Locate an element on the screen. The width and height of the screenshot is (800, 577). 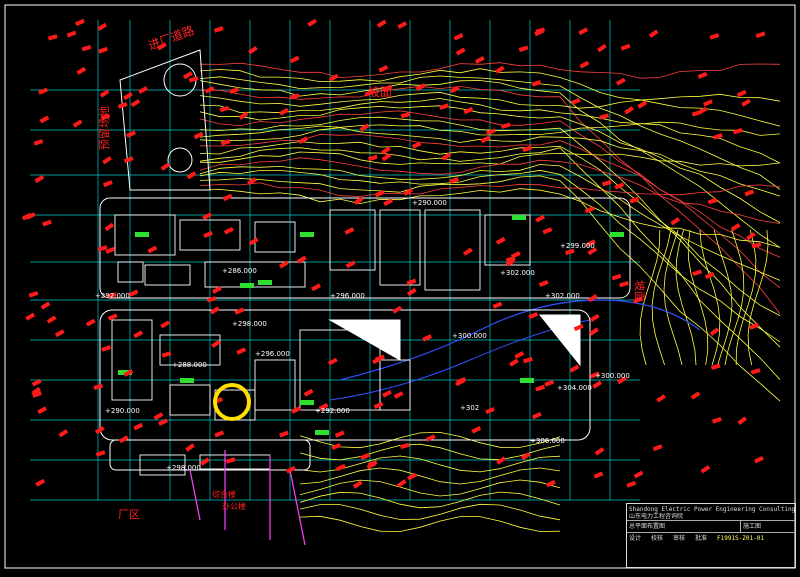
elevation-label: +302.000 is located at coordinates (517, 273).